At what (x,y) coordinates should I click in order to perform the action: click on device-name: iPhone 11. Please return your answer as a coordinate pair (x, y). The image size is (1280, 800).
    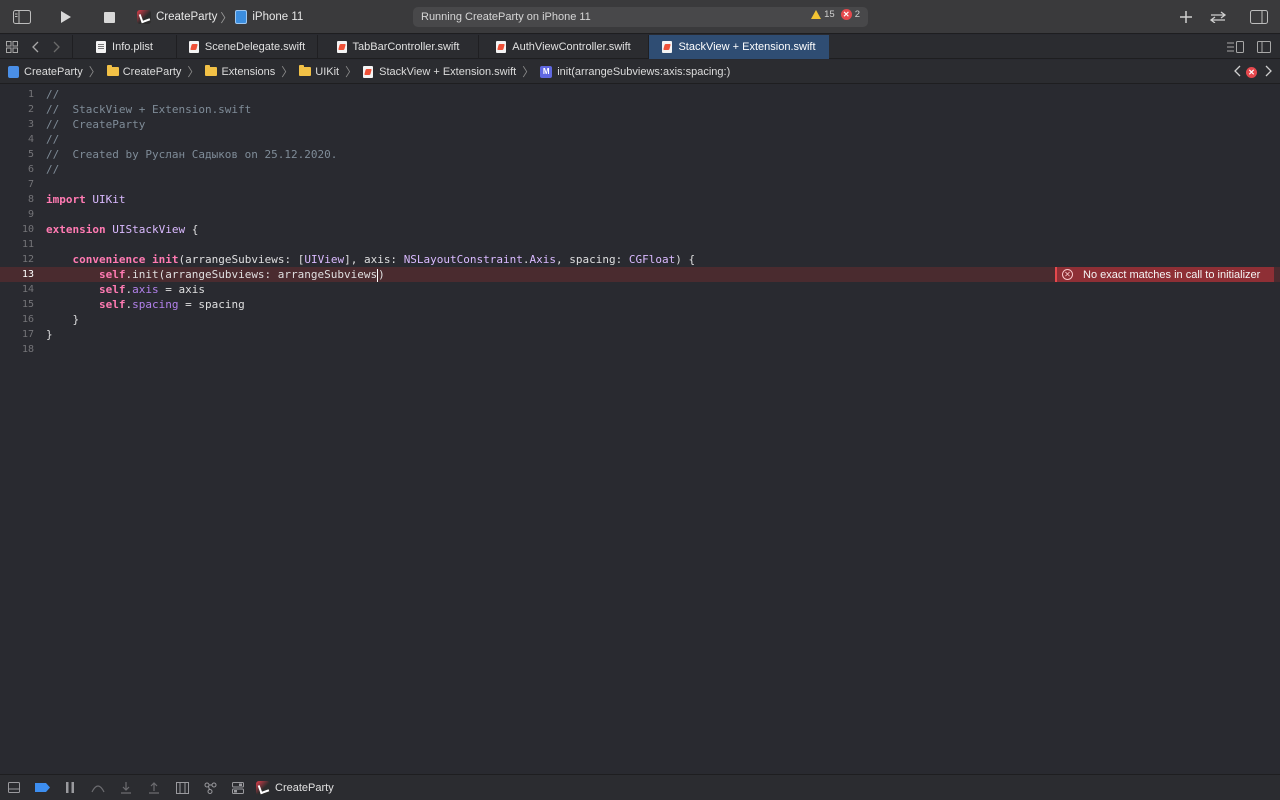
    Looking at the image, I should click on (277, 17).